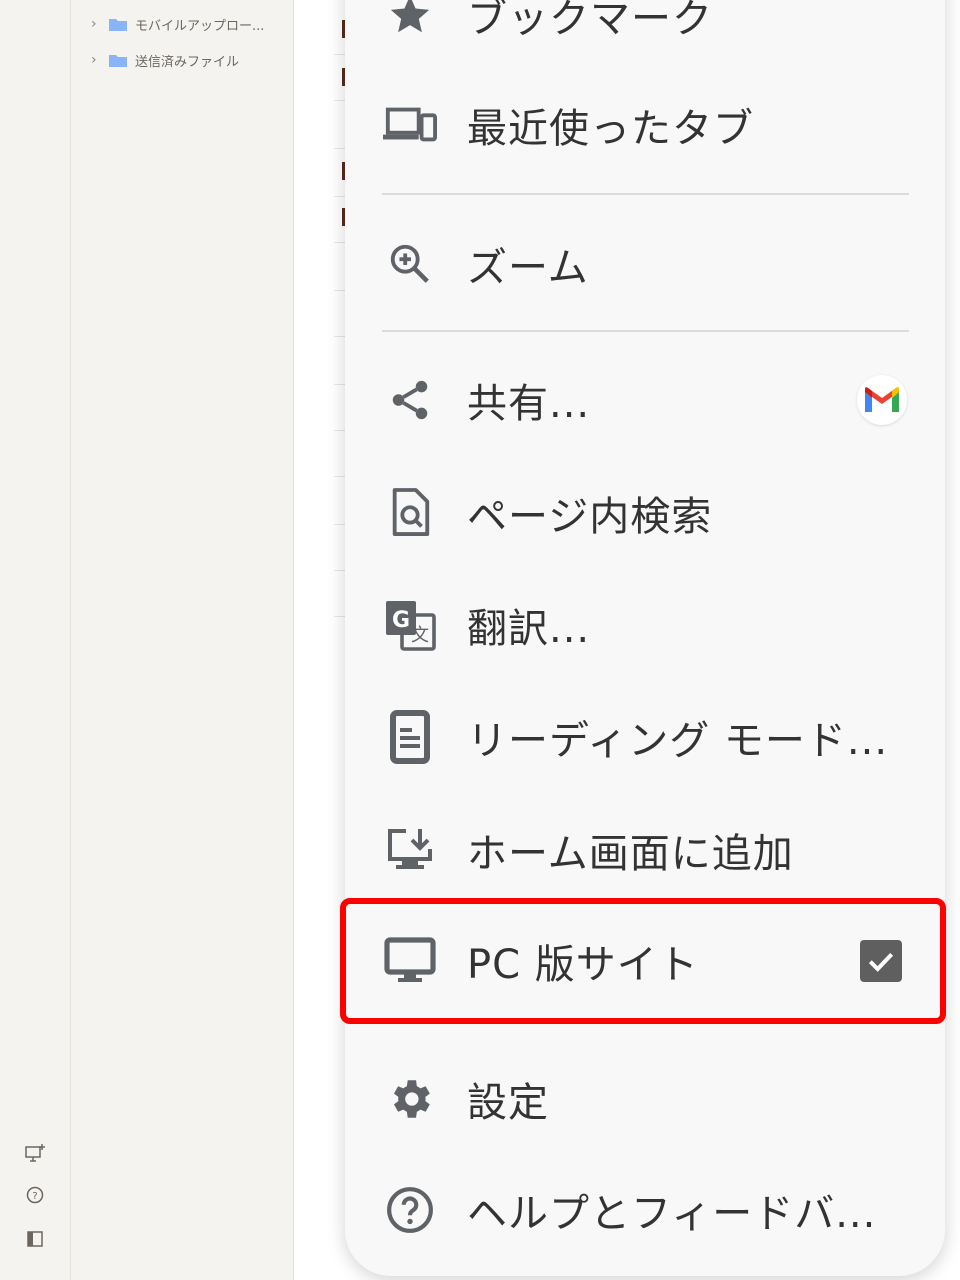 The height and width of the screenshot is (1280, 960). What do you see at coordinates (410, 1099) in the screenshot?
I see `settings-icon` at bounding box center [410, 1099].